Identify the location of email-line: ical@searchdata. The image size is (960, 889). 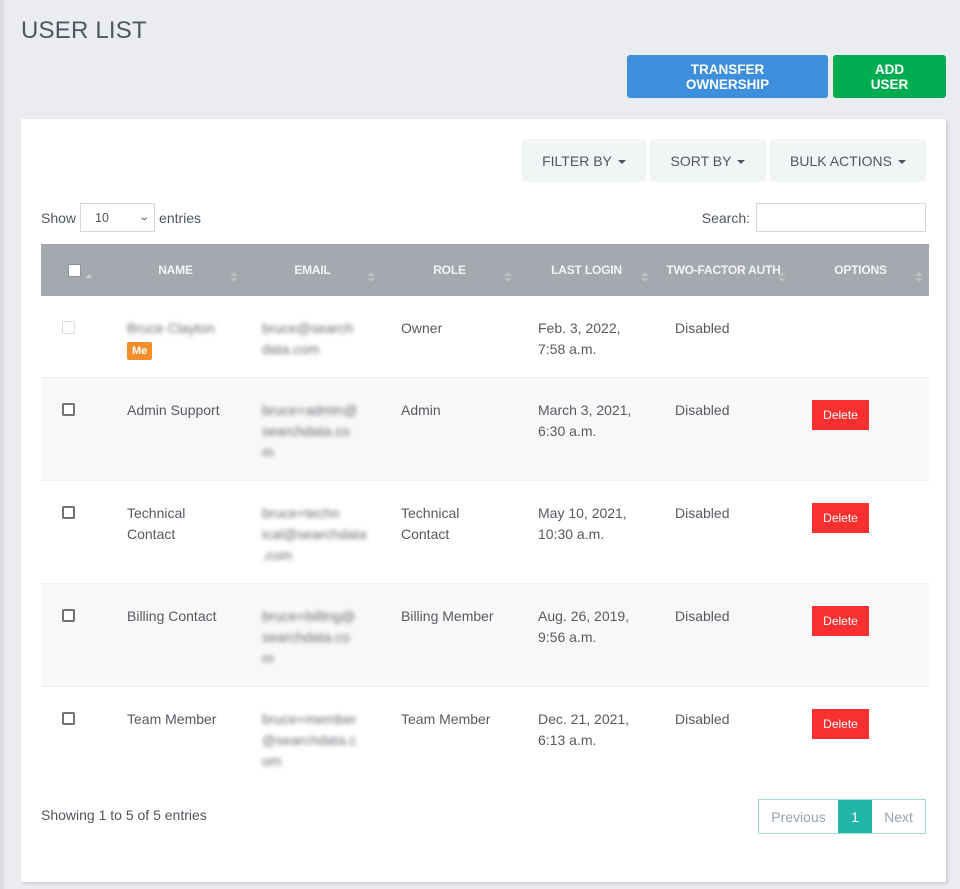
(314, 534).